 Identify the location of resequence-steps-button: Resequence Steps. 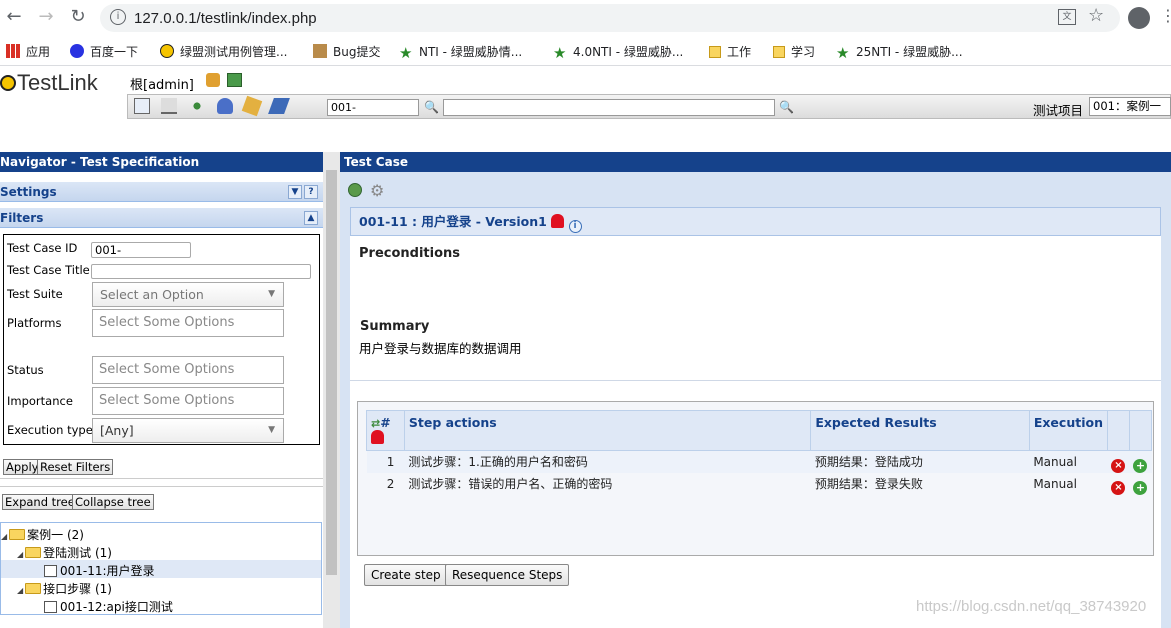
(507, 575).